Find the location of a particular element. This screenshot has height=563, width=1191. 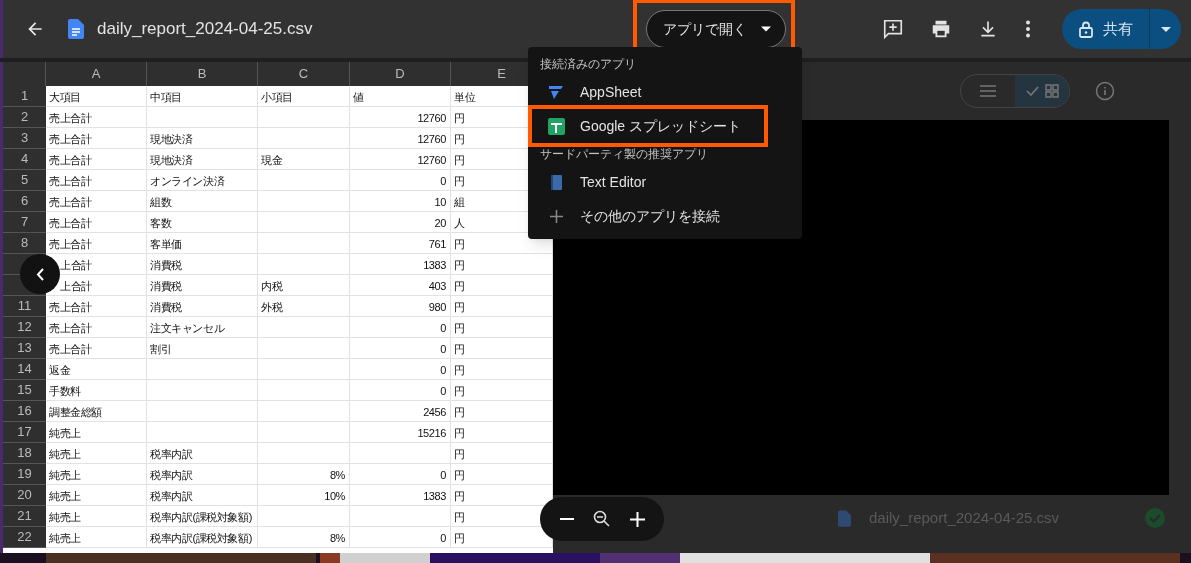

file-name: daily_report_2024-04-25.csv is located at coordinates (205, 29).